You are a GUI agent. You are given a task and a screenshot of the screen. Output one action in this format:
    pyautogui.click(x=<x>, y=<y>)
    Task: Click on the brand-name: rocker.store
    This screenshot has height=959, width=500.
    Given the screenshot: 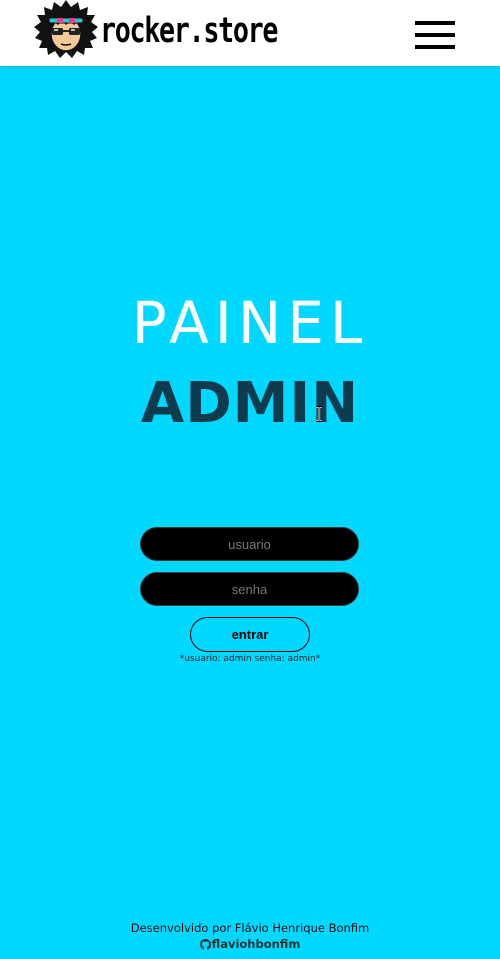 What is the action you would take?
    pyautogui.click(x=189, y=30)
    